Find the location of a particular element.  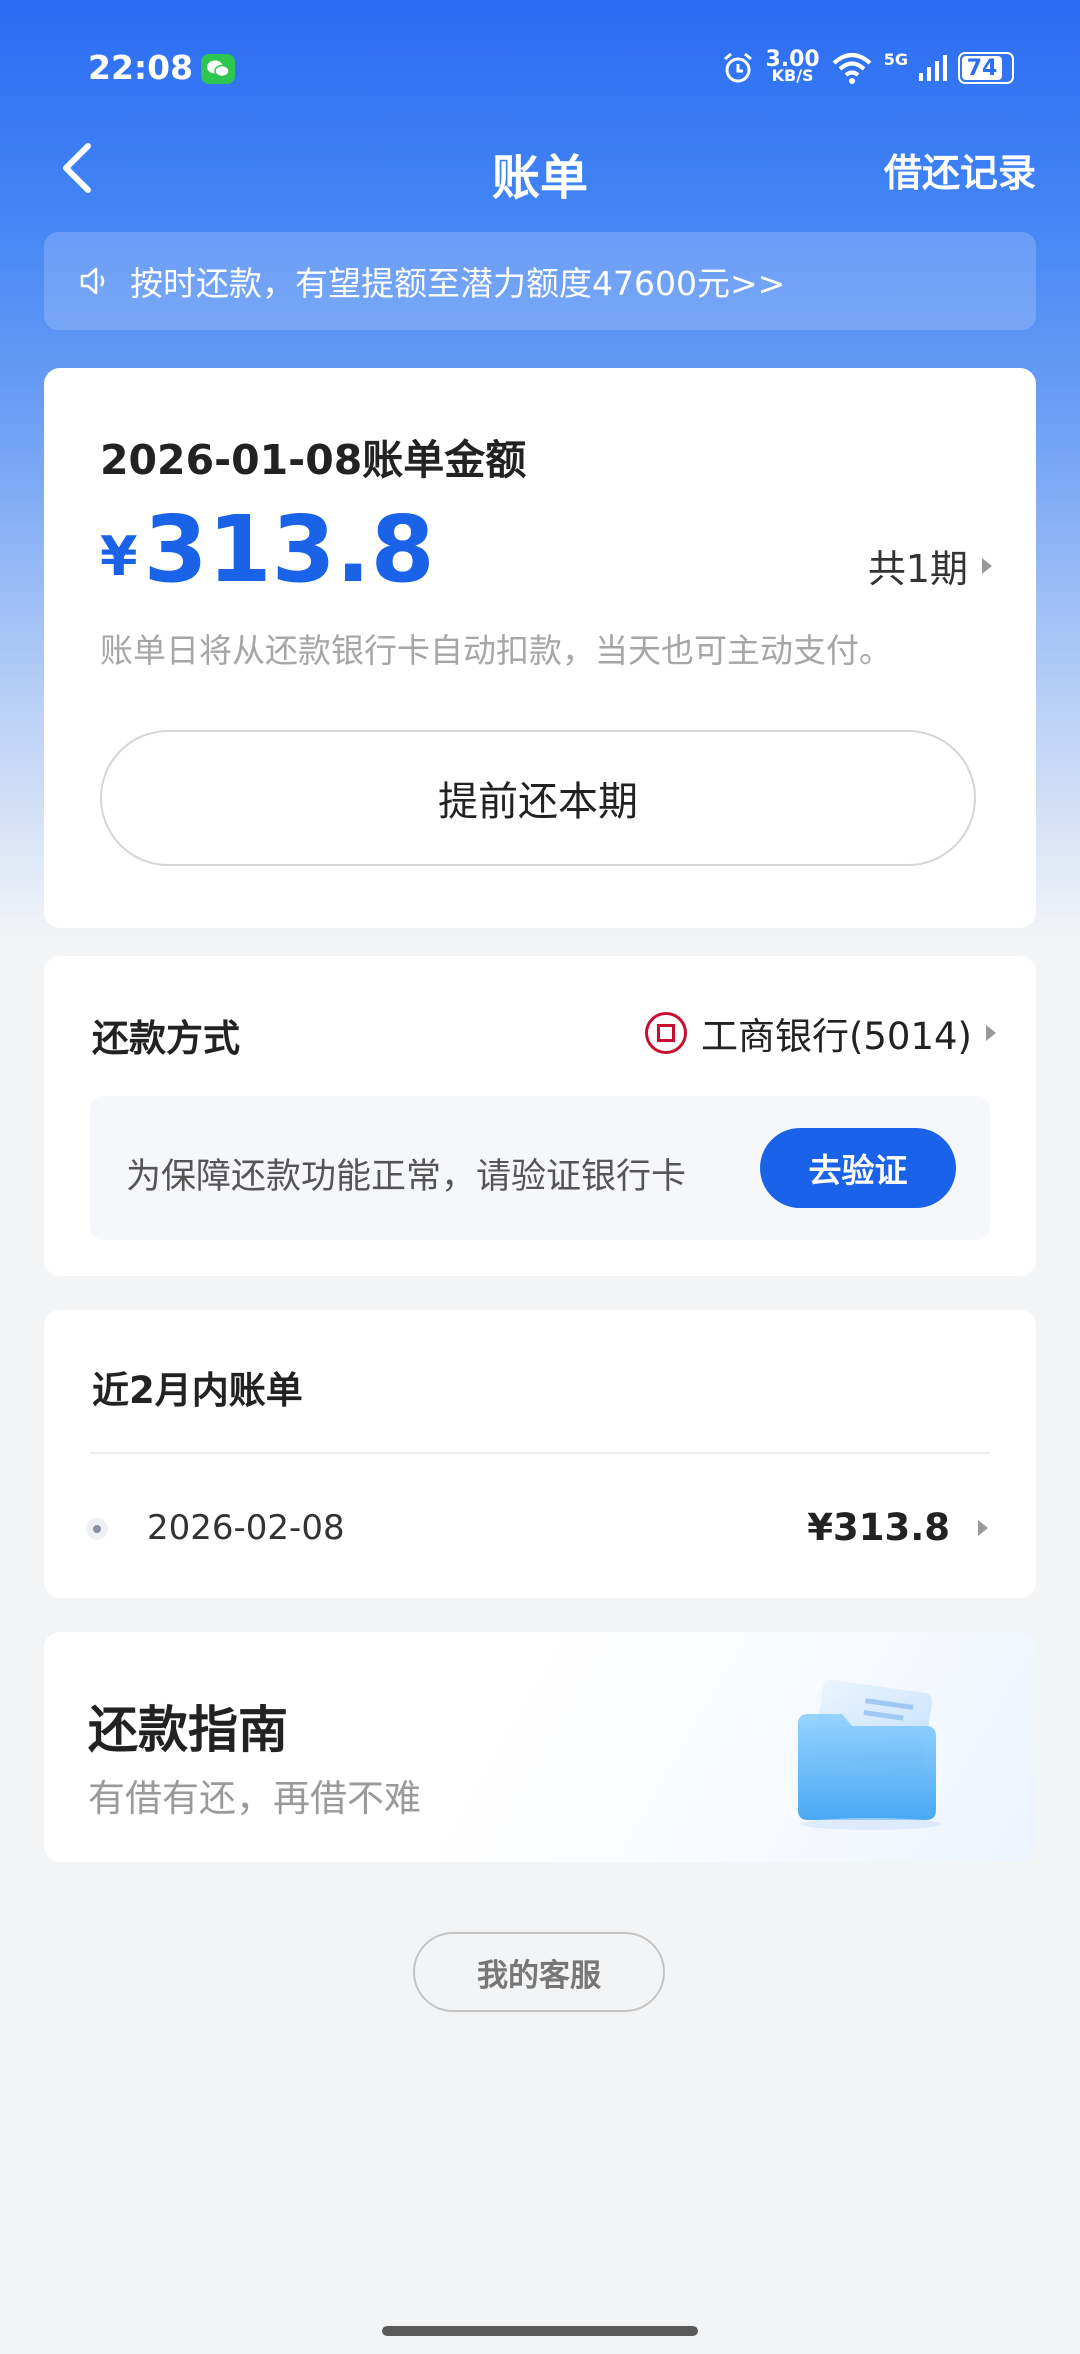

bill-title: 2026-01-08账单金额 is located at coordinates (313, 460).